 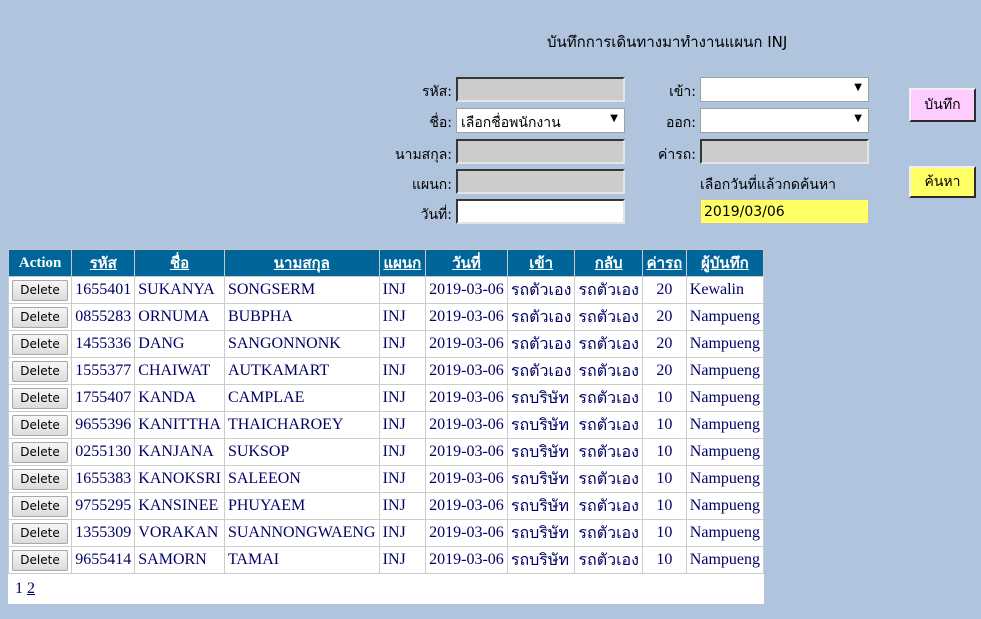 What do you see at coordinates (540, 181) in the screenshot?
I see `dept-field` at bounding box center [540, 181].